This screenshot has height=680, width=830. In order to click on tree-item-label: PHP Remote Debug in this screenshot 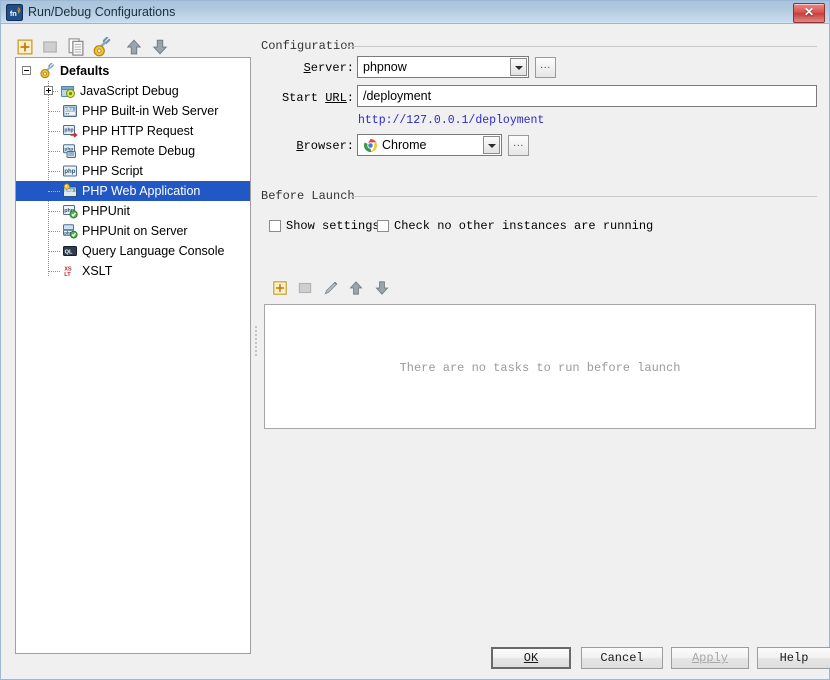, I will do `click(139, 151)`.